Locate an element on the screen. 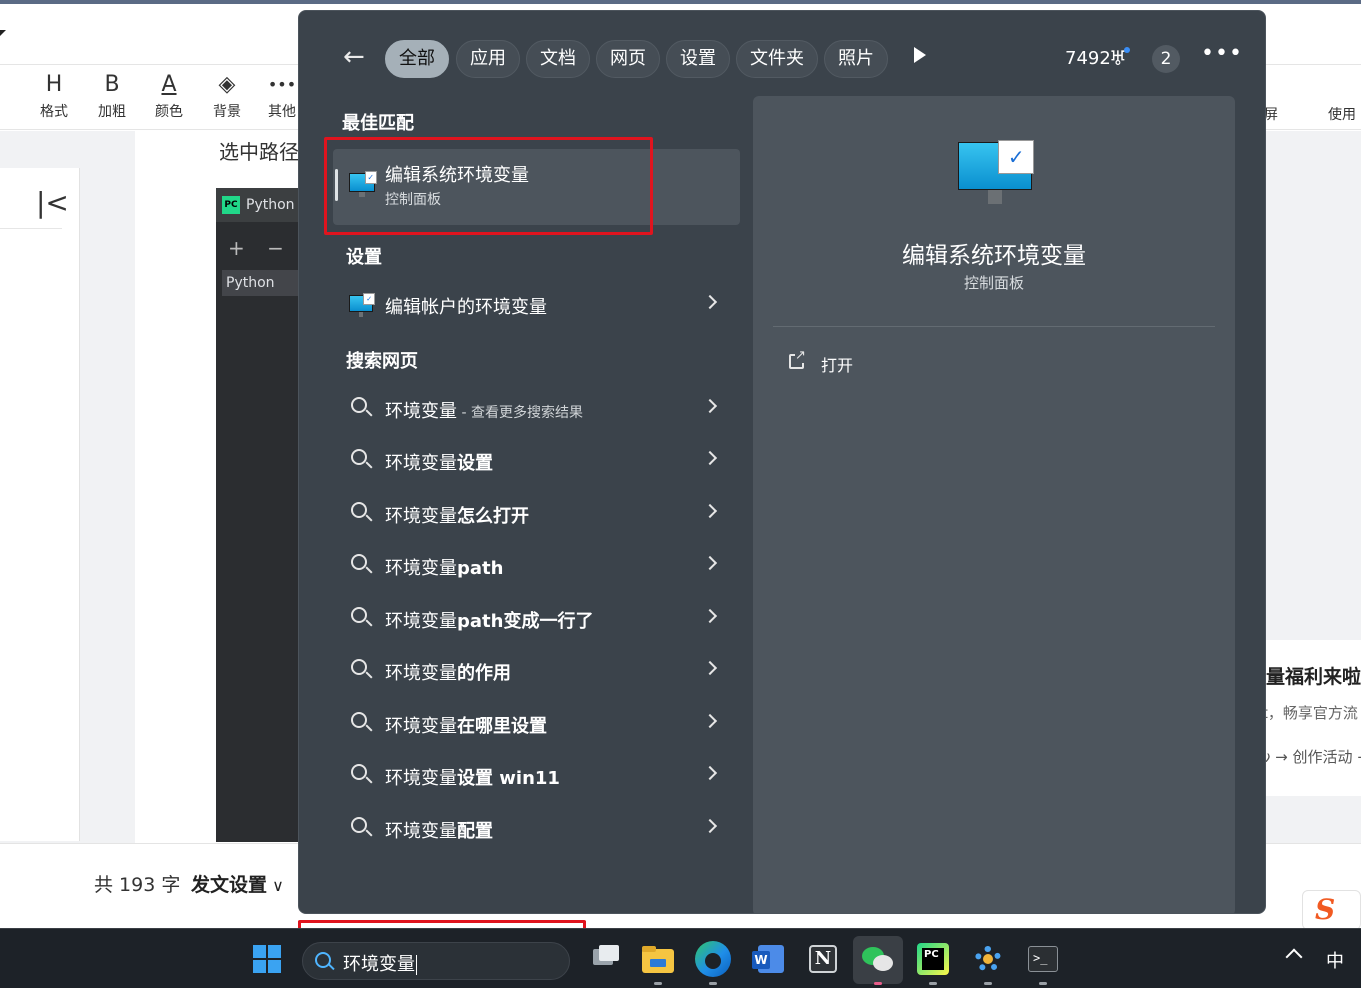 This screenshot has width=1361, height=988. web-result-row: 环境变量在哪里设置 is located at coordinates (536, 723).